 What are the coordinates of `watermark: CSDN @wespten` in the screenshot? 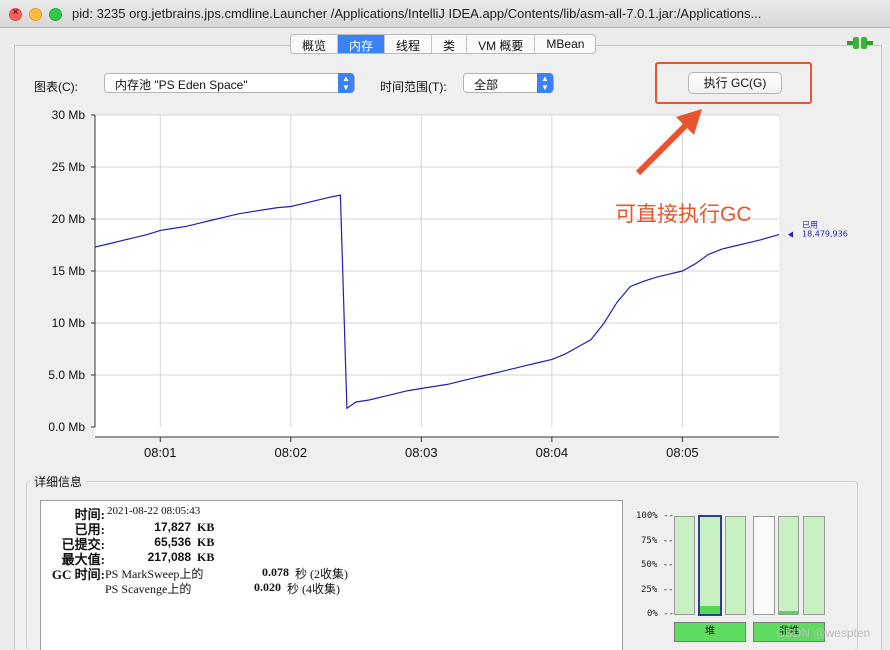 It's located at (823, 633).